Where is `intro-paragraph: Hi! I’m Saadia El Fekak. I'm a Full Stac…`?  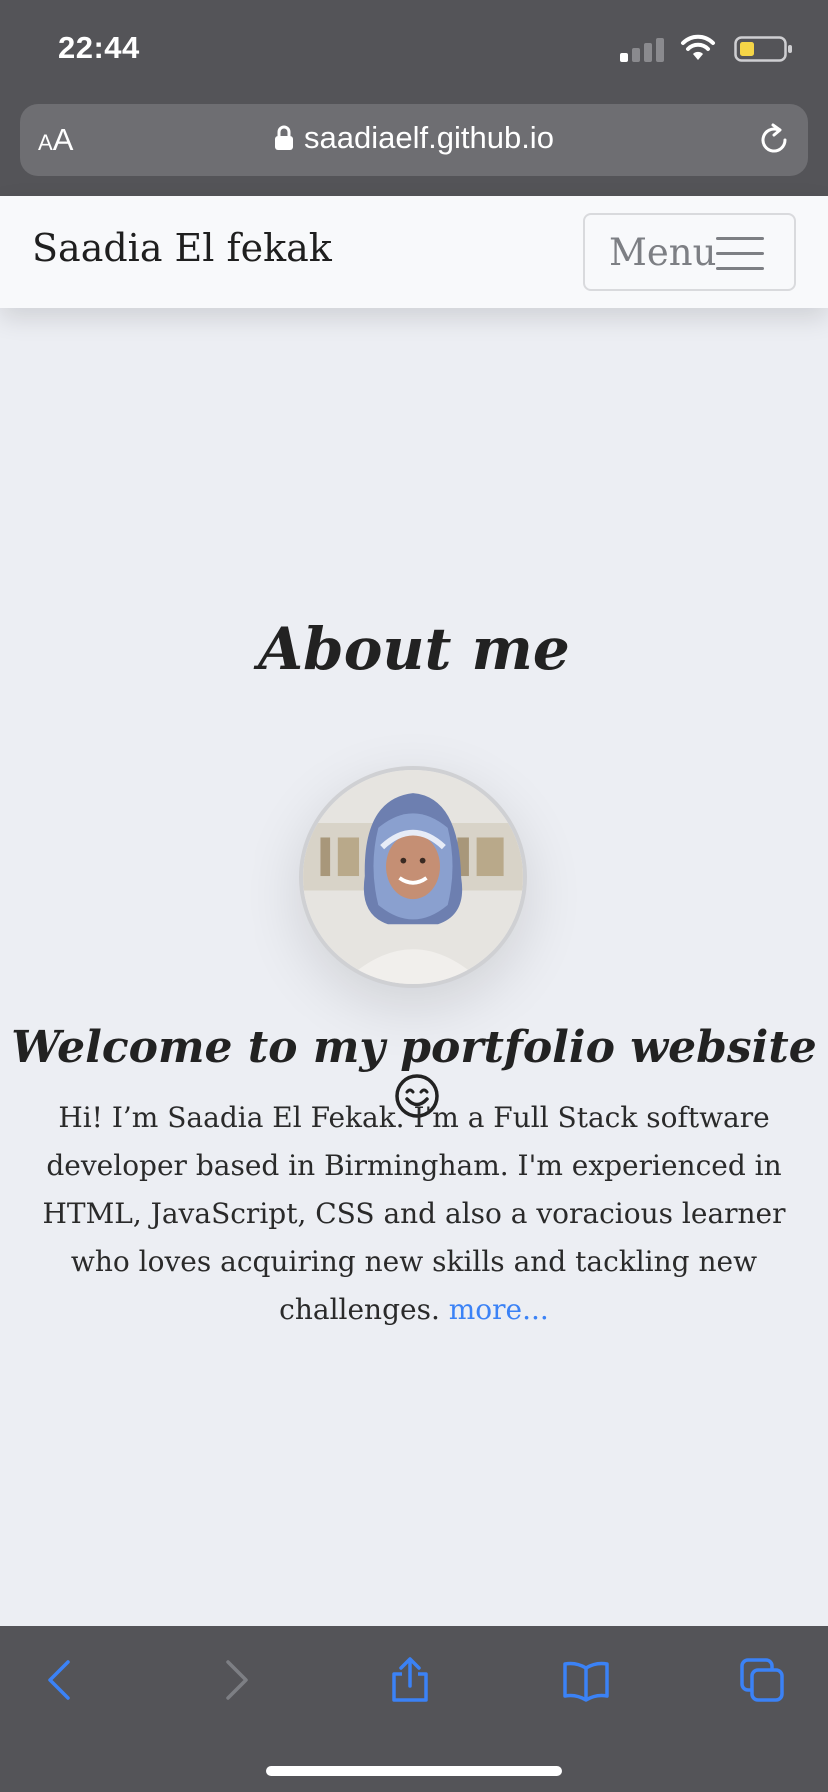
intro-paragraph: Hi! I’m Saadia El Fekak. I'm a Full Stac… is located at coordinates (414, 1213).